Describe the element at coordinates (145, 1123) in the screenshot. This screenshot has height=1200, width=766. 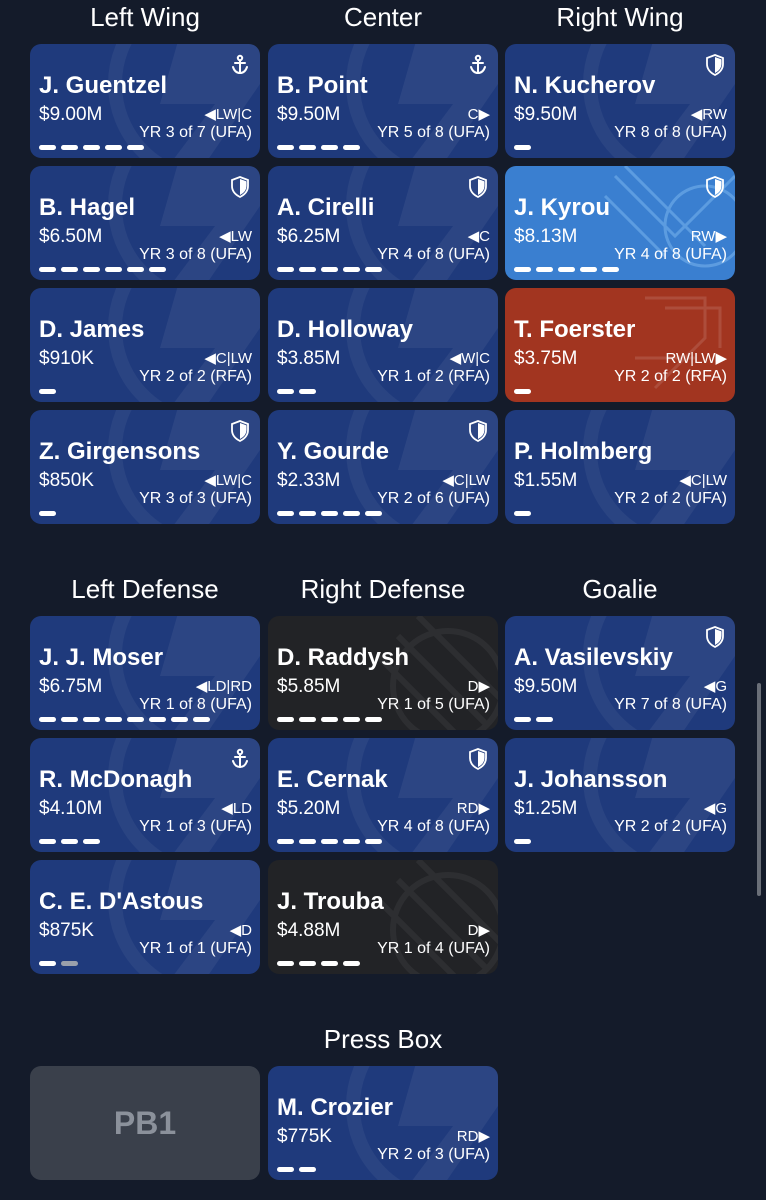
I see `press-box-empty-slot: PB1` at that location.